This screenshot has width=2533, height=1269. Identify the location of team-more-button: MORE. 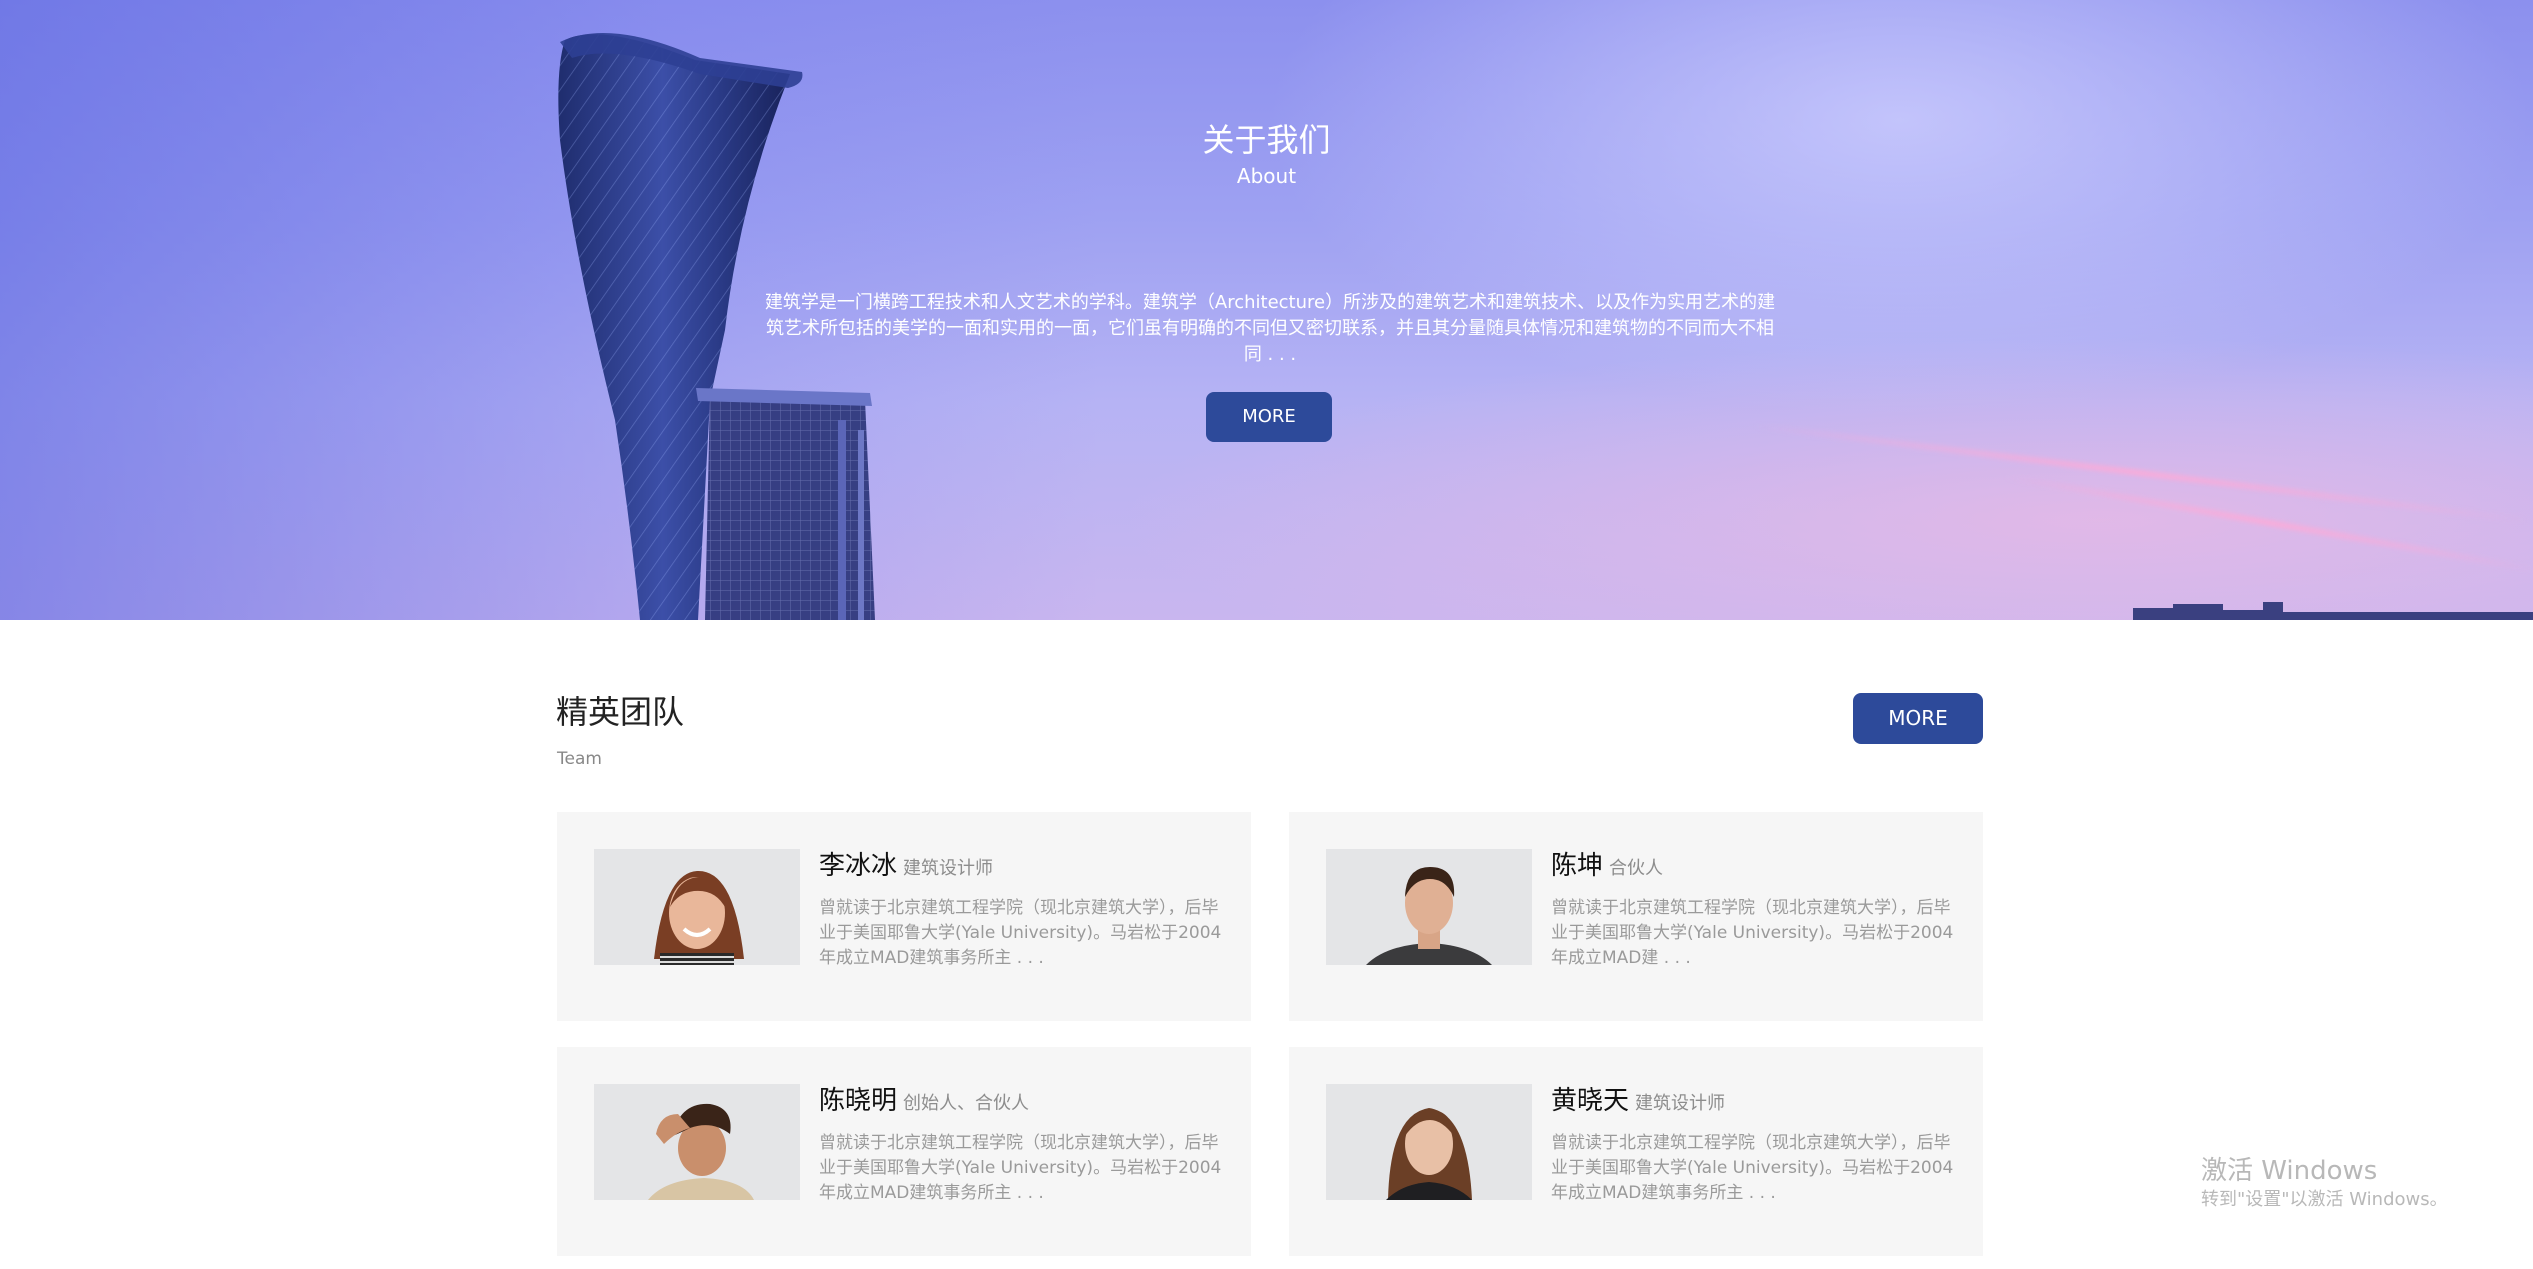
(1918, 718).